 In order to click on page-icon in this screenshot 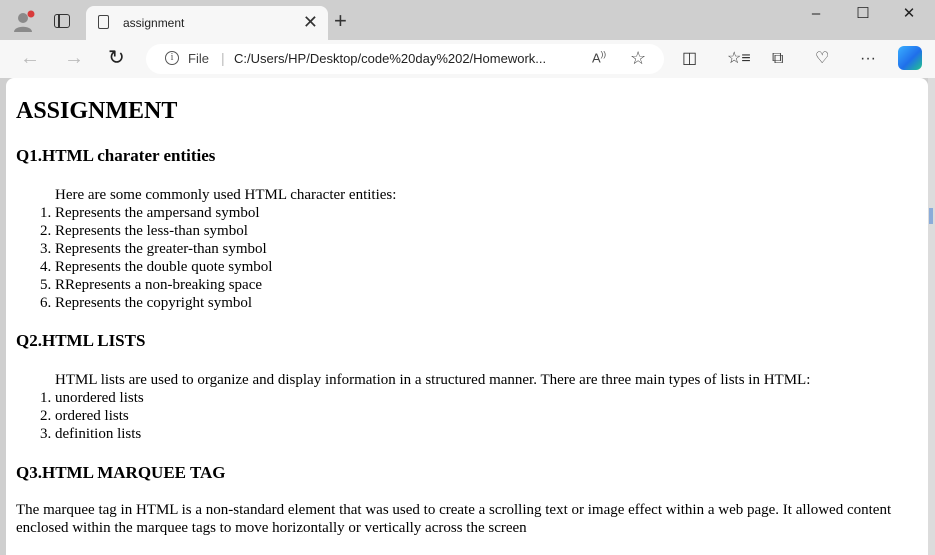, I will do `click(103, 22)`.